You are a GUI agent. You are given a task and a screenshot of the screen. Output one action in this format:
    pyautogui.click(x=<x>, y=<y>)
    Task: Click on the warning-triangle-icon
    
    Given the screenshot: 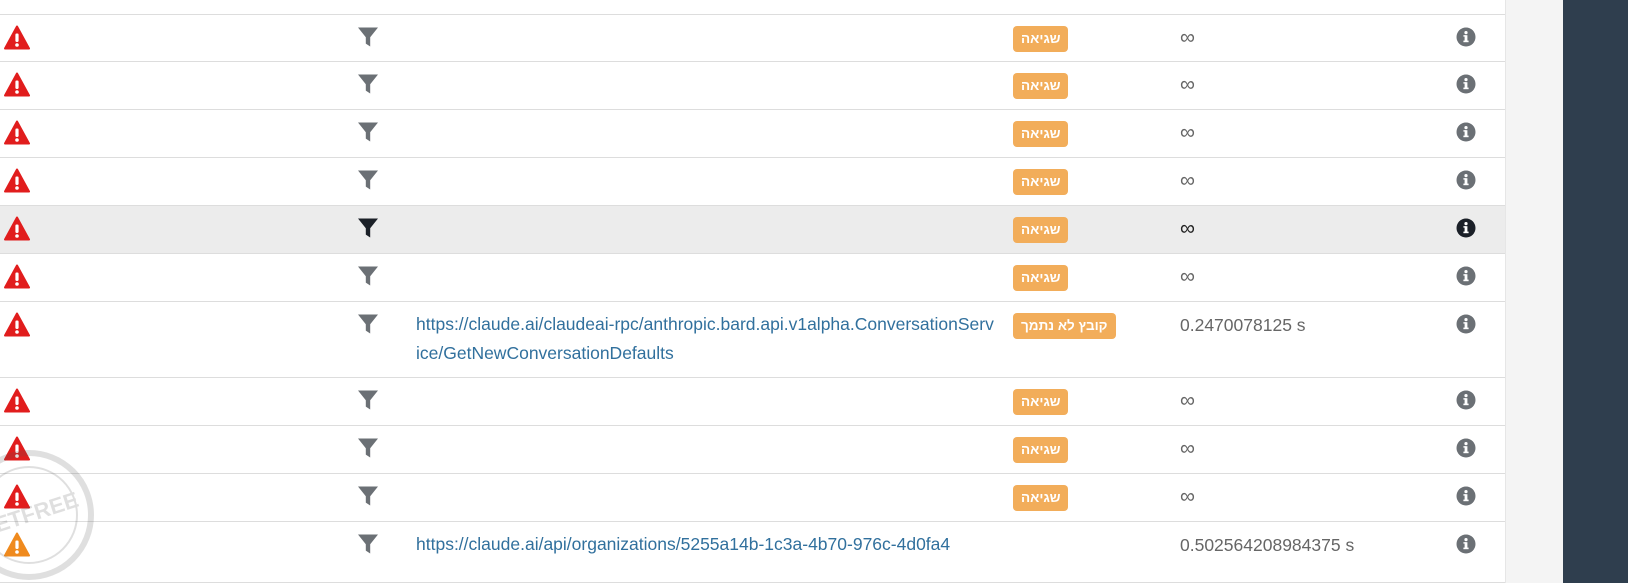 What is the action you would take?
    pyautogui.click(x=17, y=545)
    